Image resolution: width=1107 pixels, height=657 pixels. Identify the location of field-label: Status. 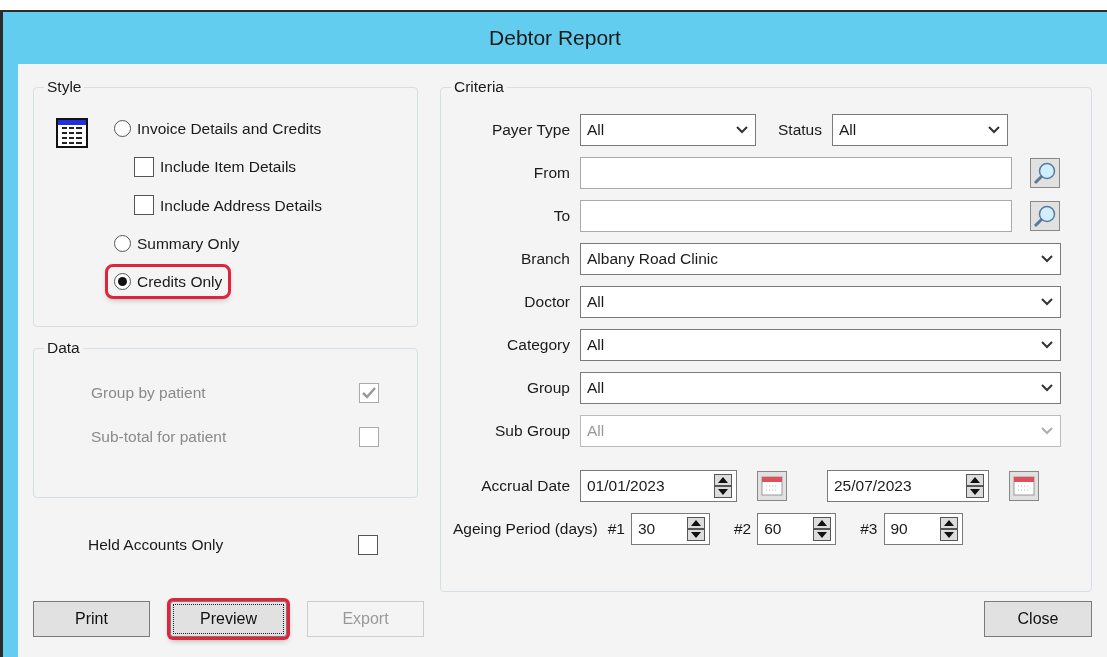
(800, 129).